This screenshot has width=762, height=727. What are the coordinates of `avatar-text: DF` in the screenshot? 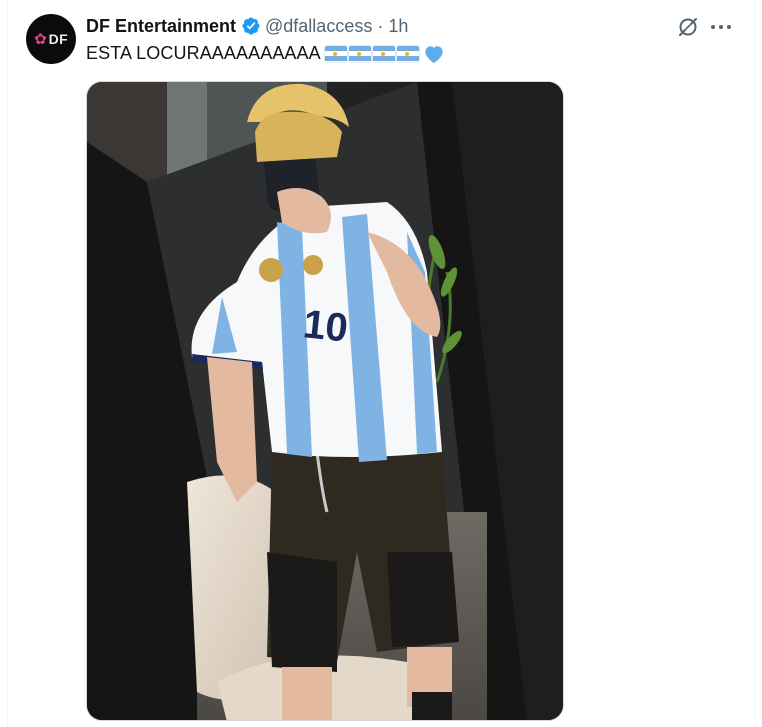 It's located at (58, 39).